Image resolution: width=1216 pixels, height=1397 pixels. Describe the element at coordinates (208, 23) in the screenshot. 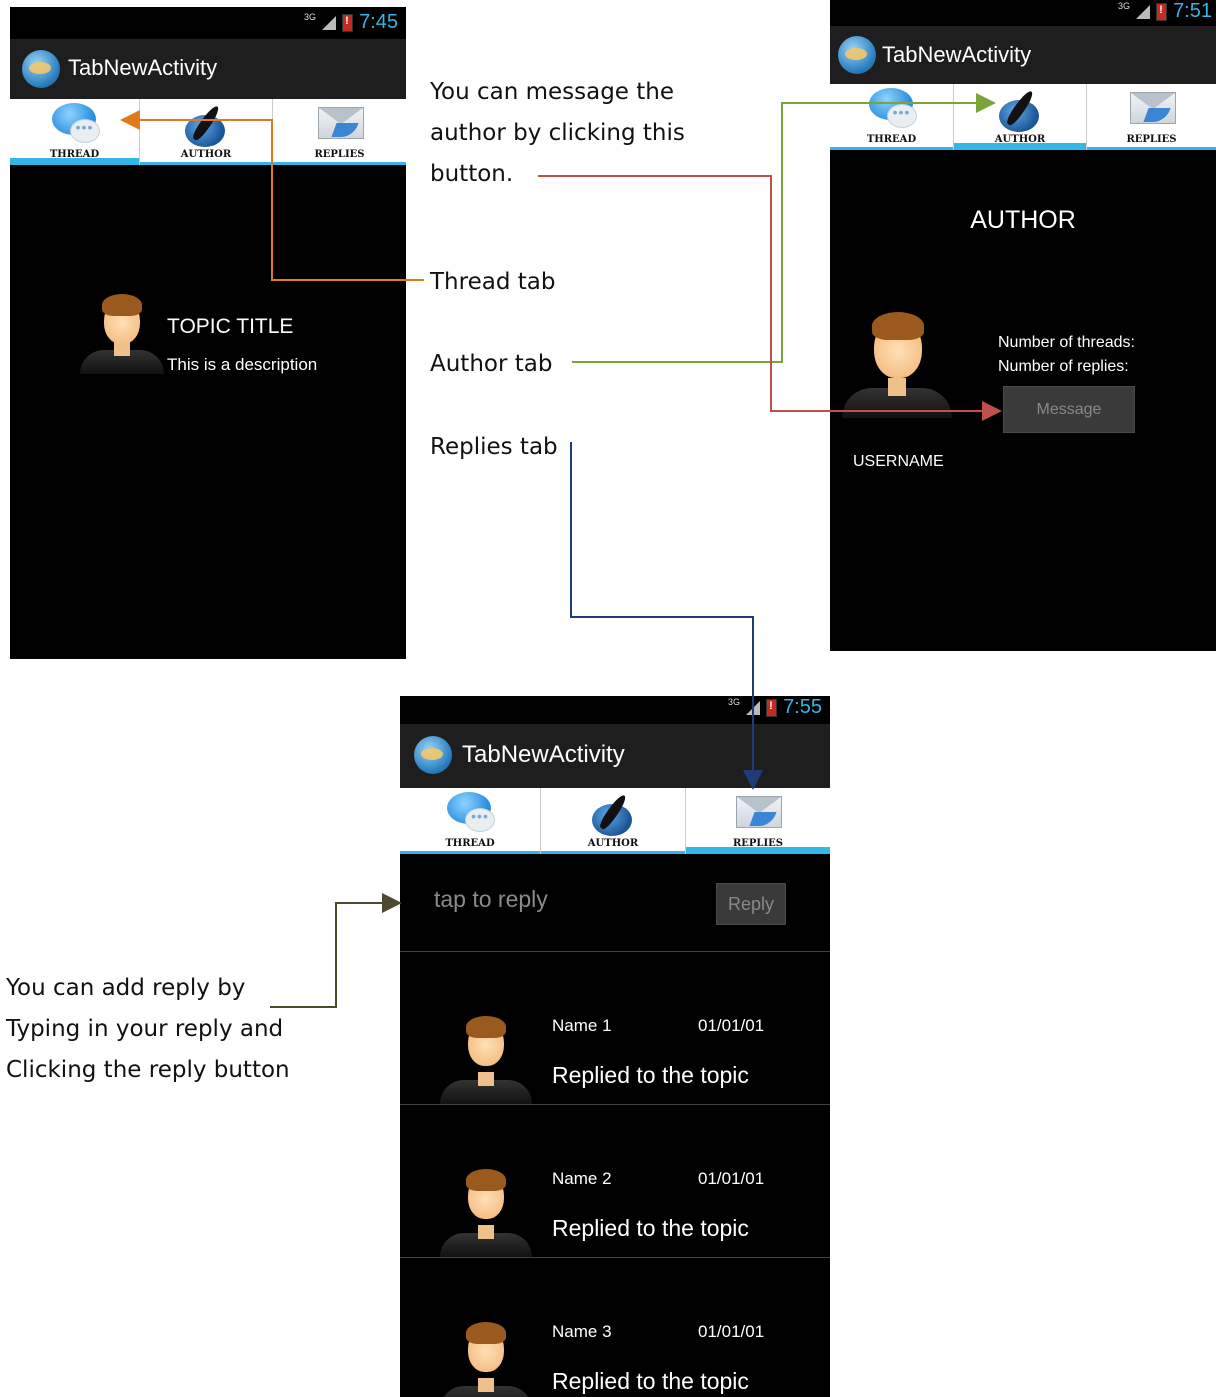

I see `status-bar: 3G 7:45` at that location.